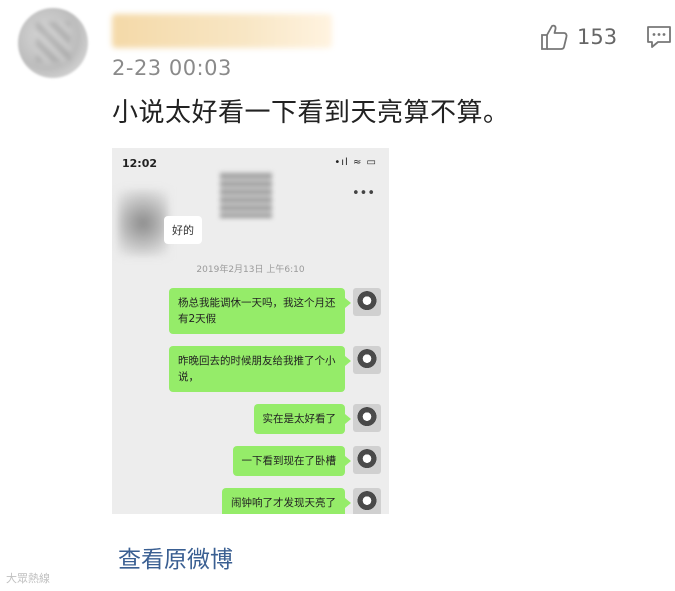 Image resolution: width=675 pixels, height=591 pixels. I want to click on sent-message-row: 一下看到现在了卧槽, so click(306, 461).